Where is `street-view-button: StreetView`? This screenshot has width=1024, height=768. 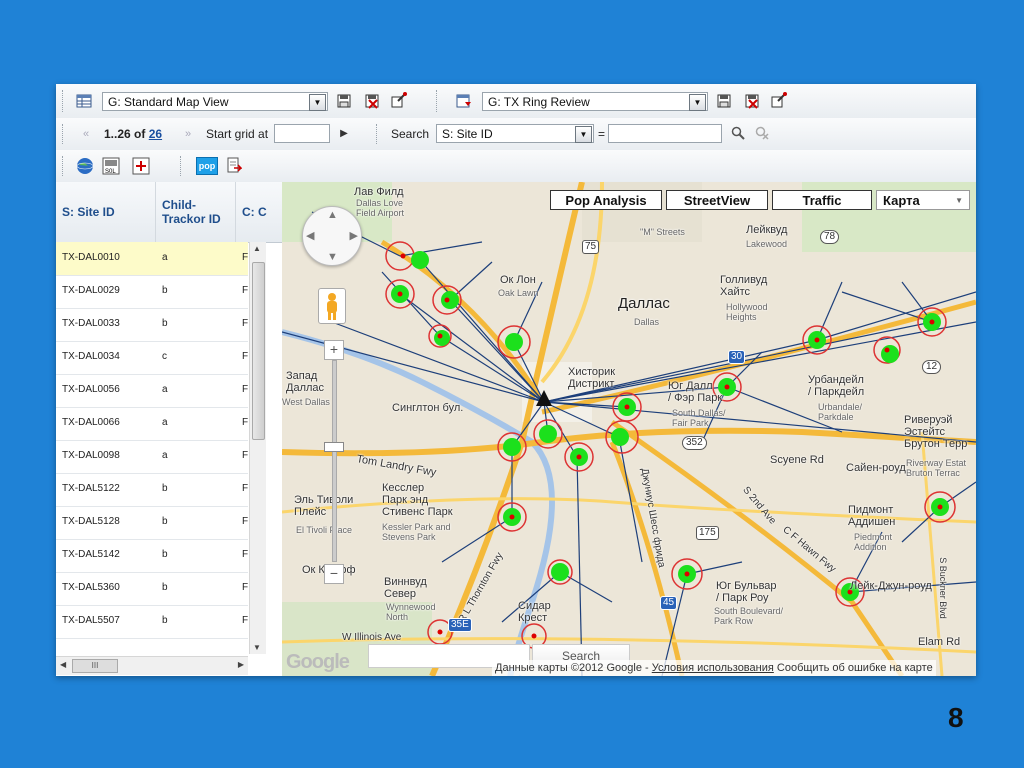
street-view-button: StreetView is located at coordinates (717, 200).